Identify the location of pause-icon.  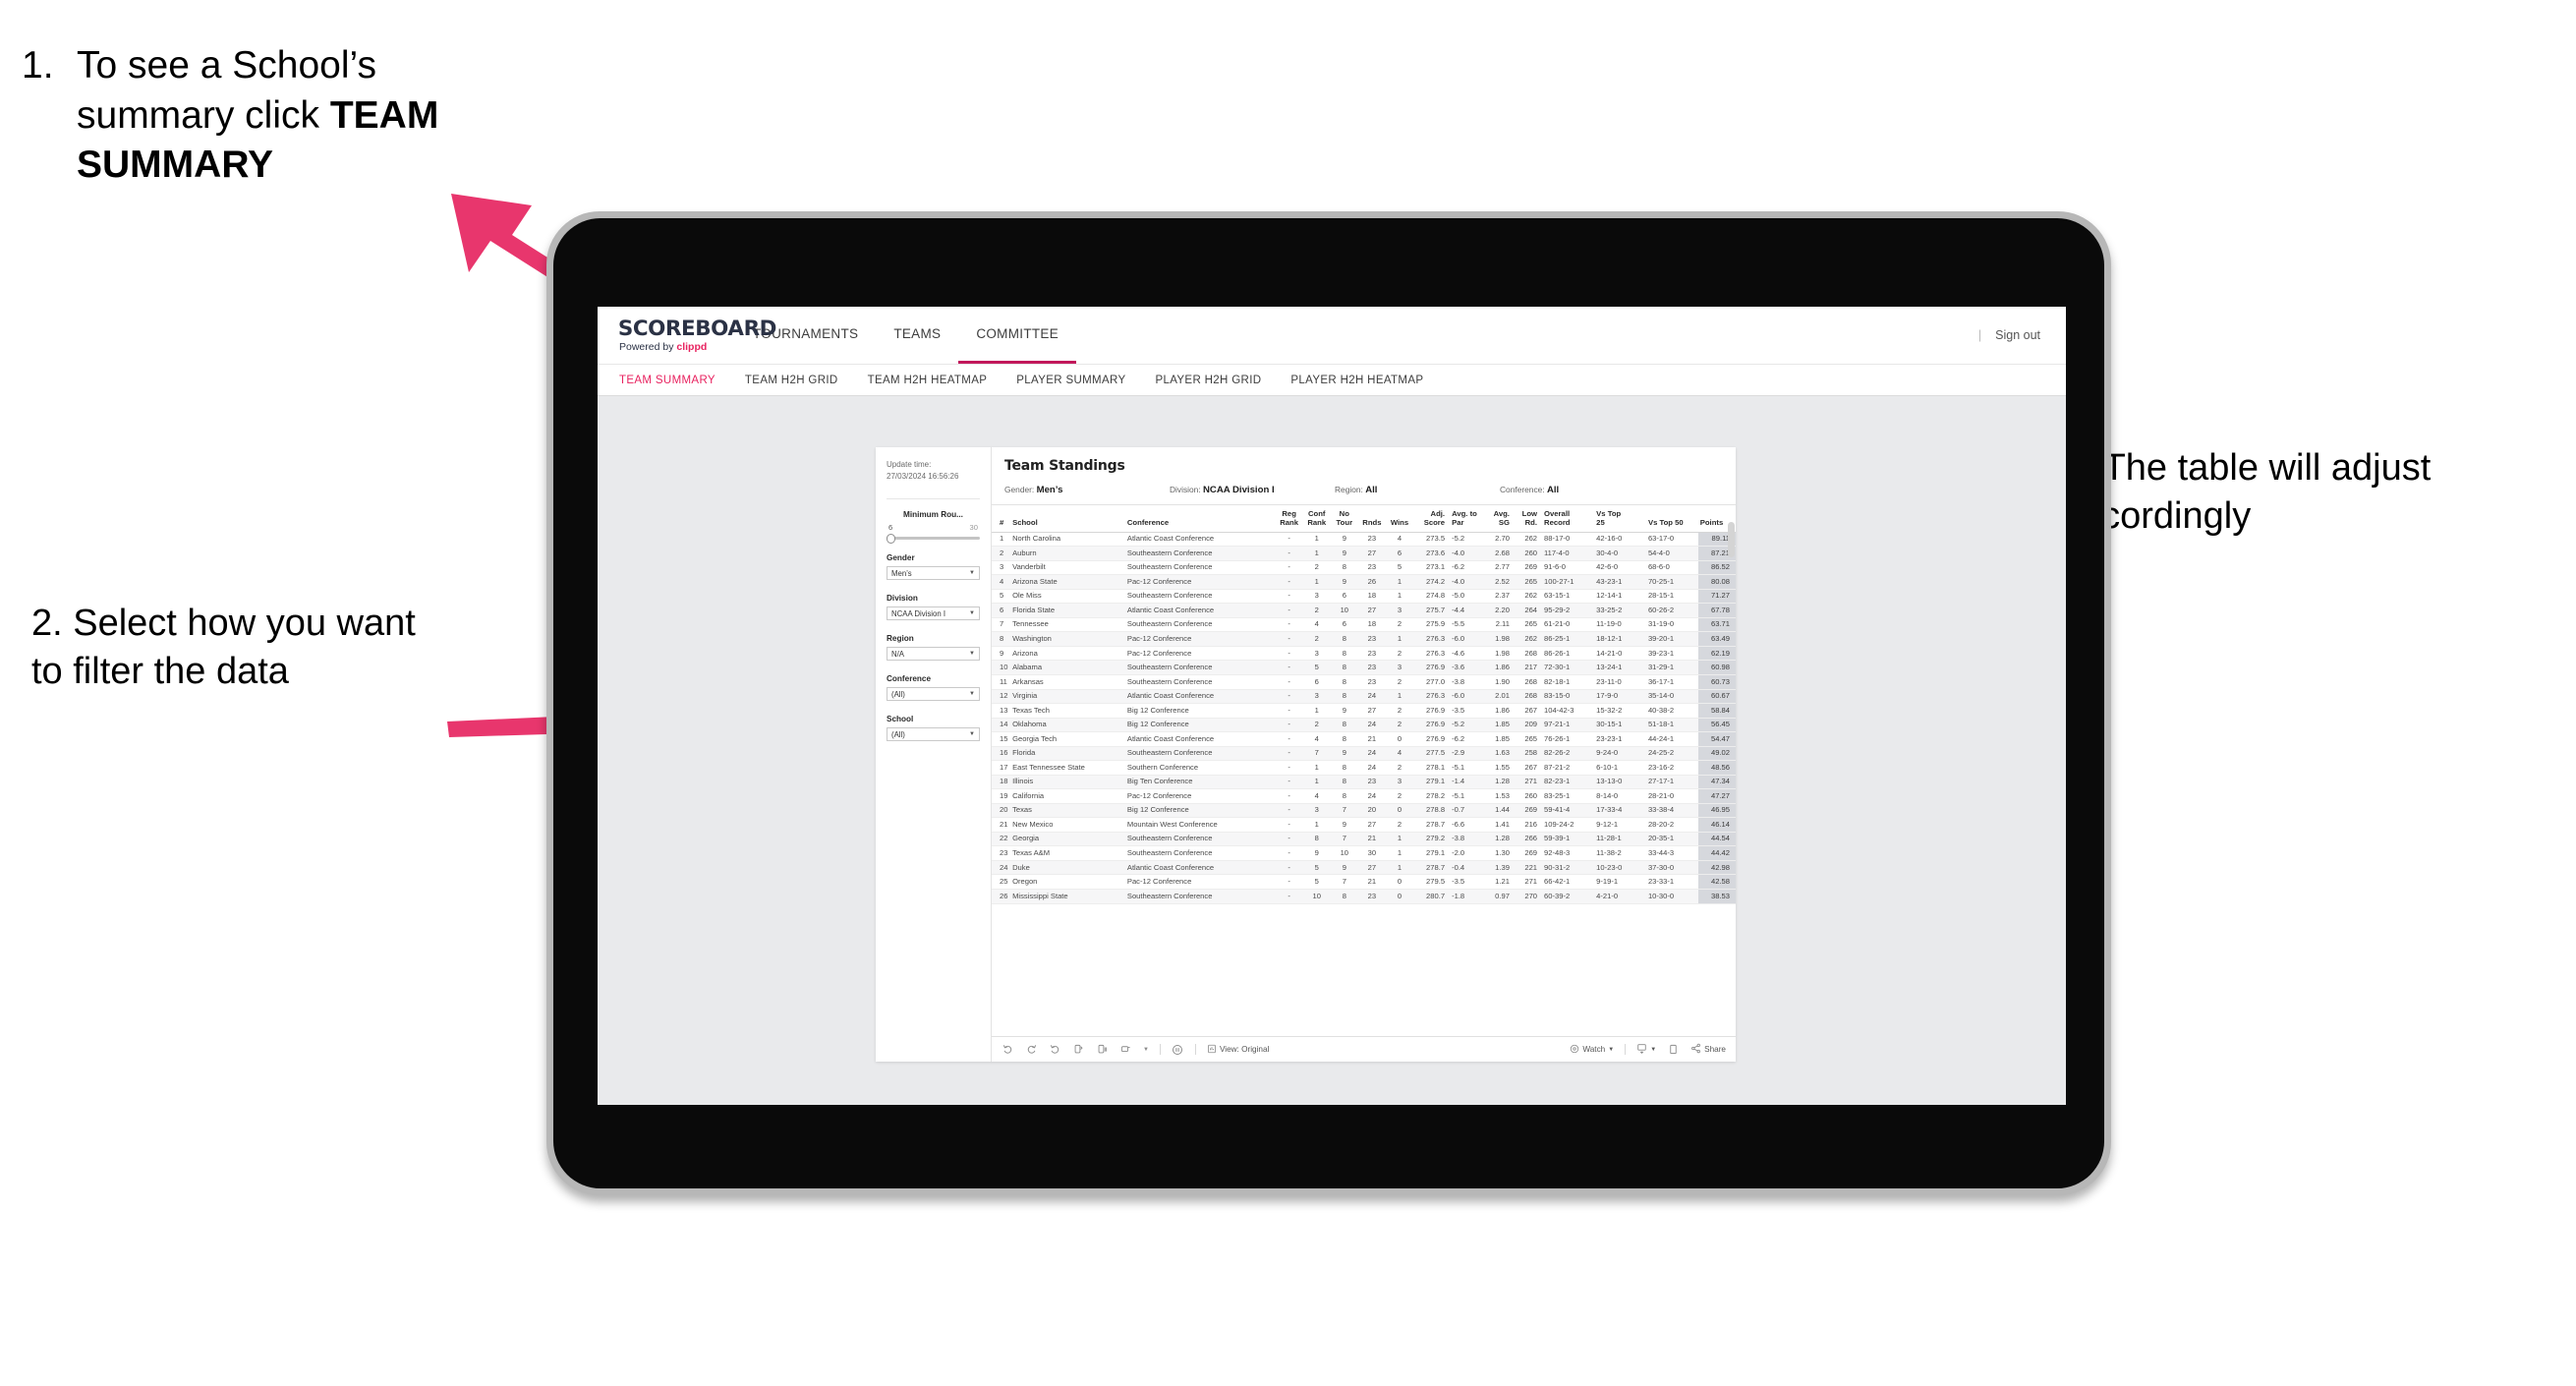
(1178, 1050).